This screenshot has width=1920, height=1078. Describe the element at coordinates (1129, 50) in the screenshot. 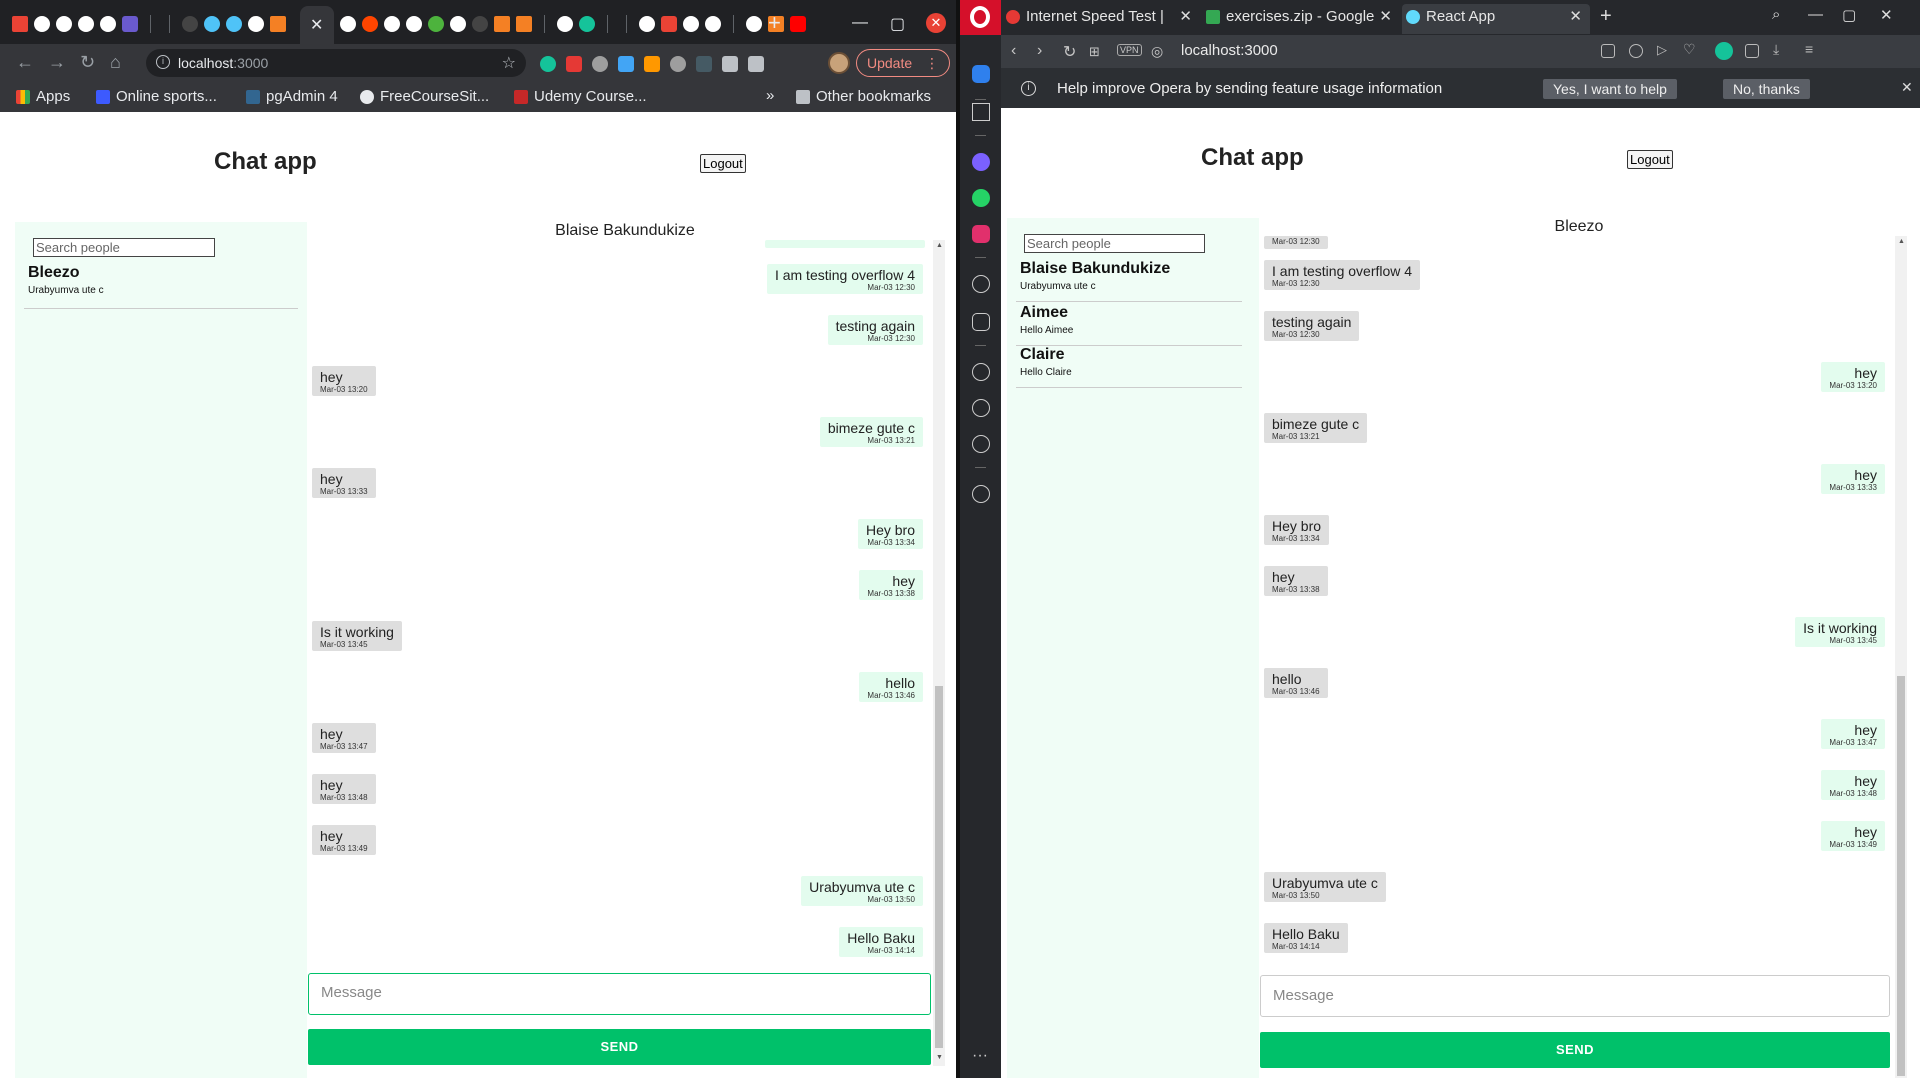

I see `vpn-badge: VPN` at that location.